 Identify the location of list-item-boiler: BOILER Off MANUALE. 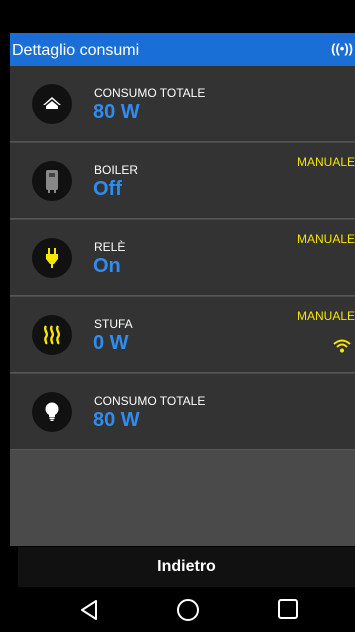
(182, 181).